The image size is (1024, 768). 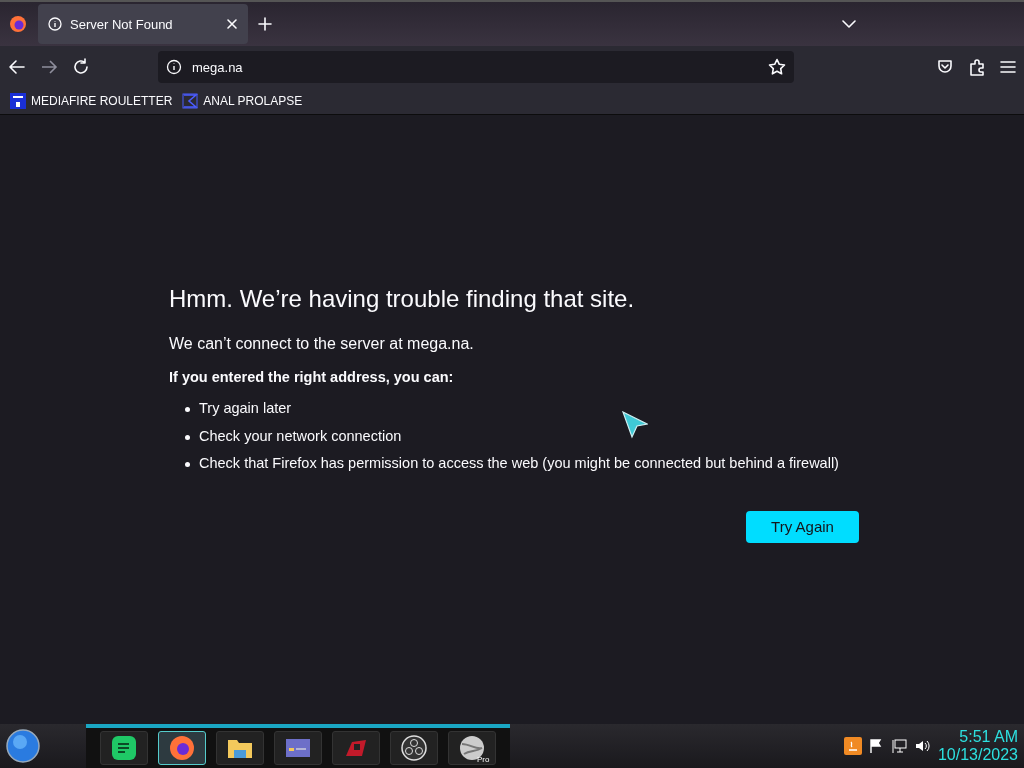 I want to click on forward-icon, so click(x=49, y=67).